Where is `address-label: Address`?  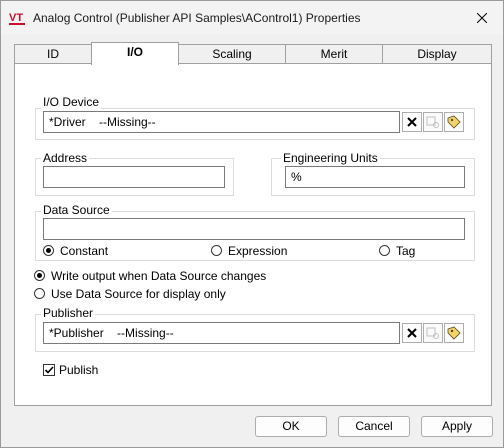 address-label: Address is located at coordinates (65, 158).